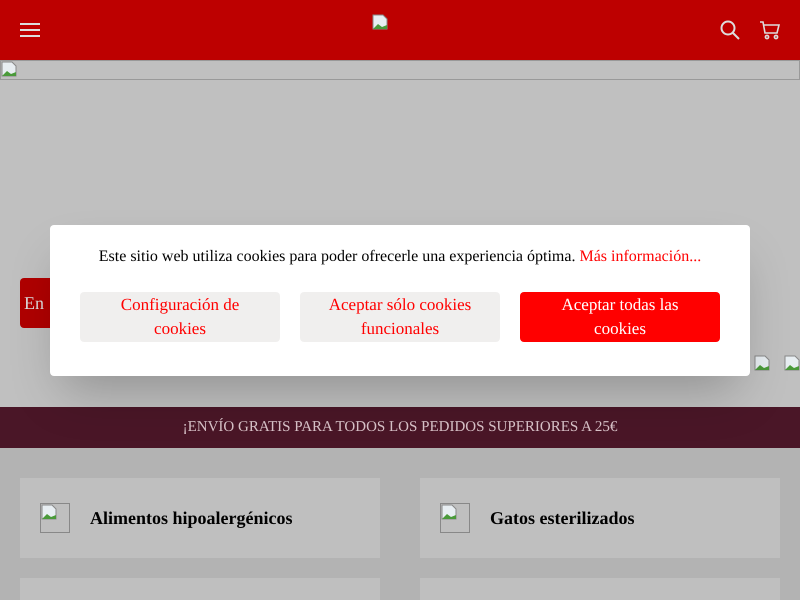  Describe the element at coordinates (191, 518) in the screenshot. I see `category-title: Alimentos hipoalergénicos` at that location.